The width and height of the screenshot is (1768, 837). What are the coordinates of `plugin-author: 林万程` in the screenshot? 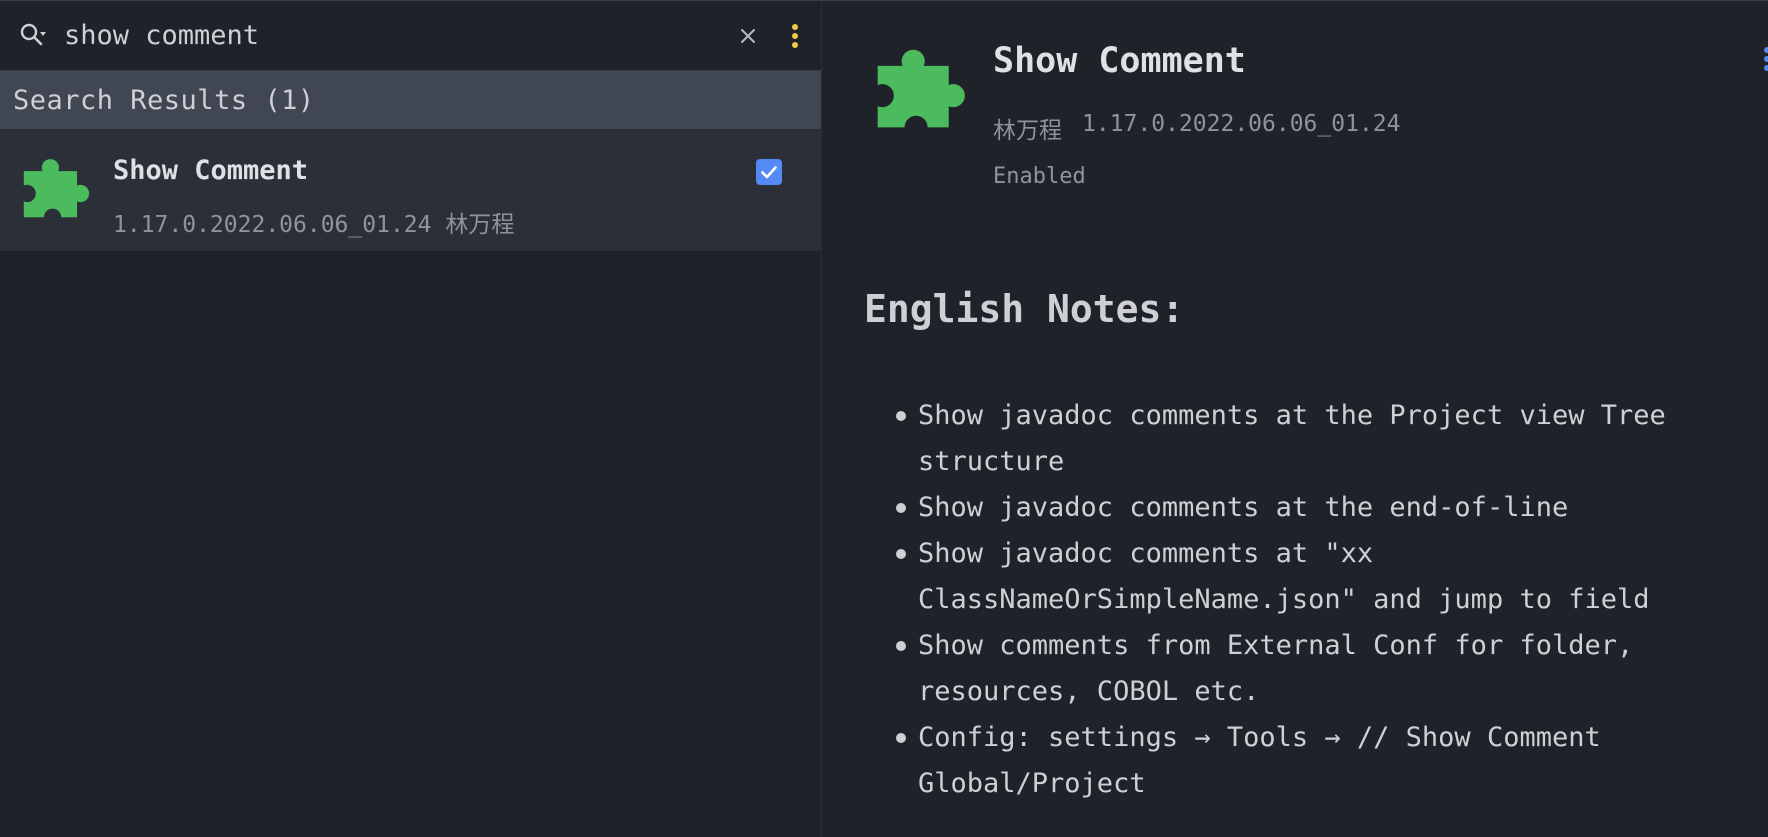 It's located at (1027, 131).